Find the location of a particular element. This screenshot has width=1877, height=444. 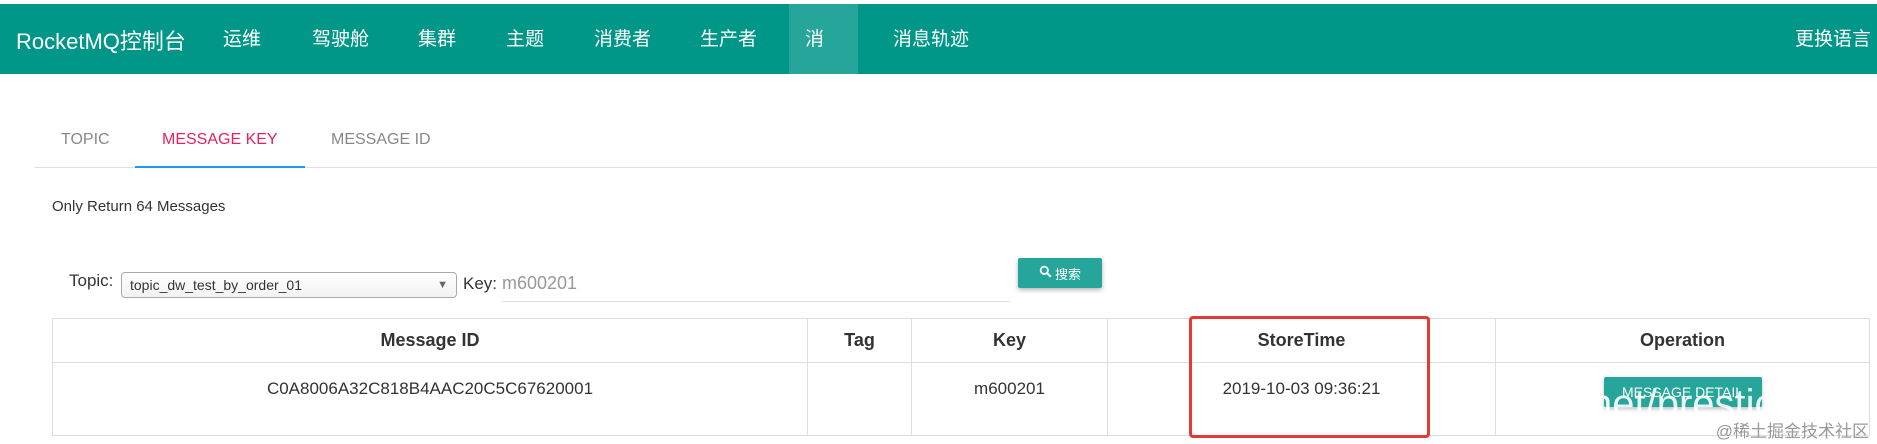

topic-select: topic_dw_test_by_order_01 ▼ is located at coordinates (289, 285).